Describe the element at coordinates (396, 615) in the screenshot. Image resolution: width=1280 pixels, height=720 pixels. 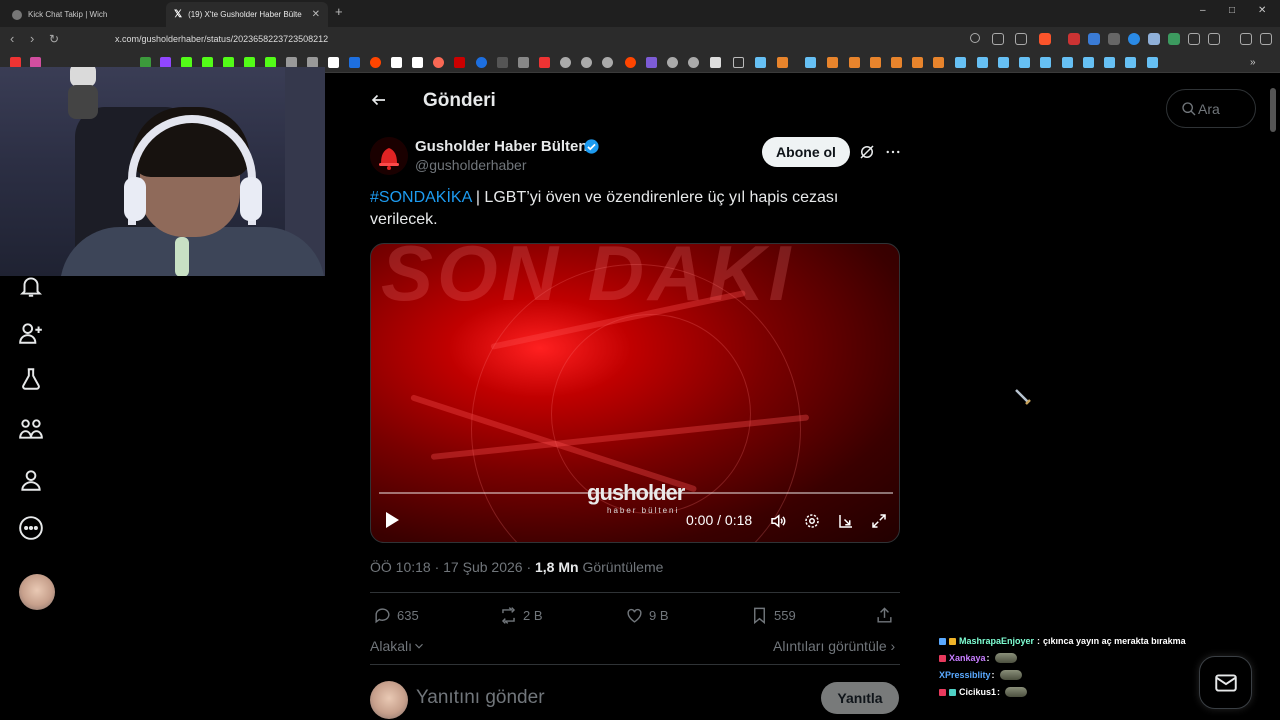
I see `reply-action: 635` at that location.